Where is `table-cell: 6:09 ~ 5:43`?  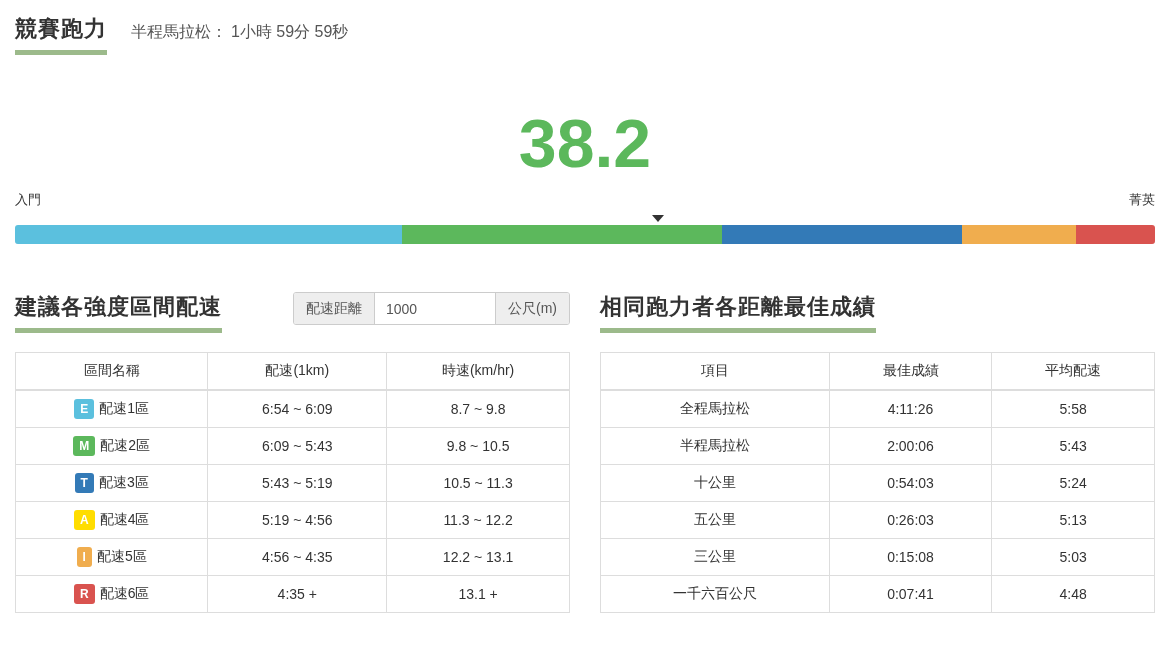 table-cell: 6:09 ~ 5:43 is located at coordinates (297, 446).